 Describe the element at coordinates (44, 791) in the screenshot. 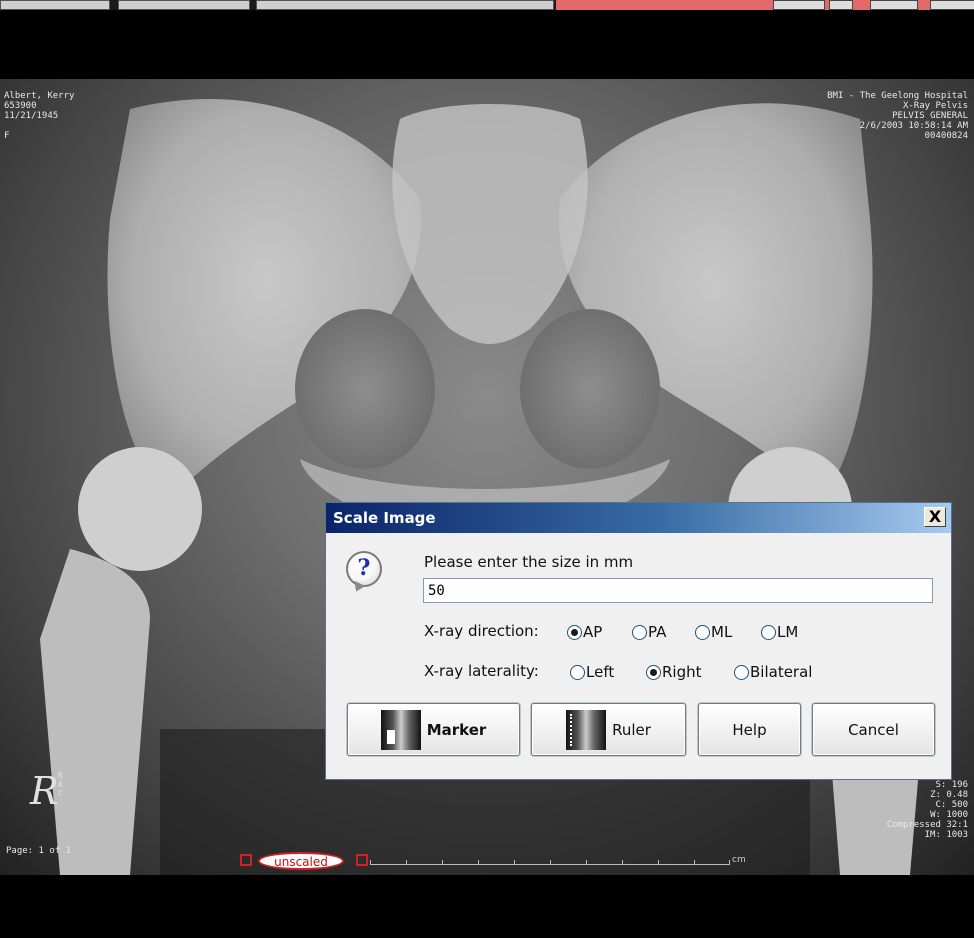

I see `laterality-marker: R` at that location.